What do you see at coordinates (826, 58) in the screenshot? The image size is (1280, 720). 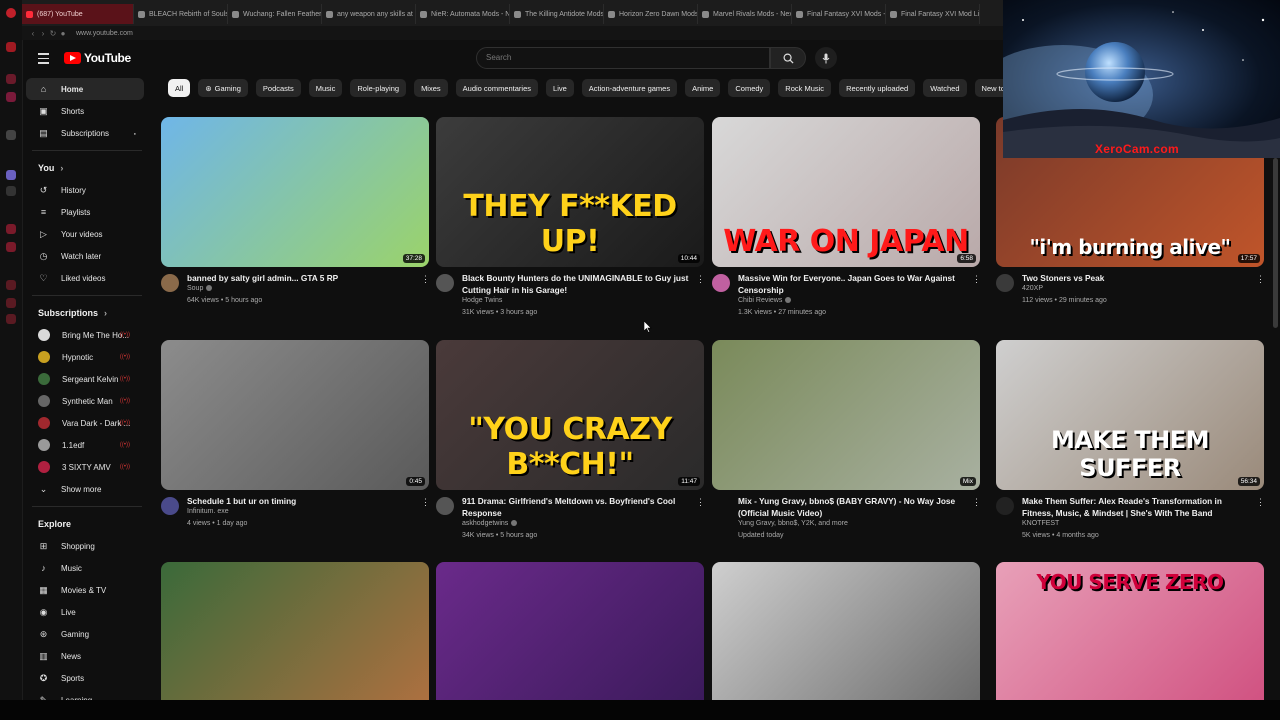 I see `voice-search-button` at bounding box center [826, 58].